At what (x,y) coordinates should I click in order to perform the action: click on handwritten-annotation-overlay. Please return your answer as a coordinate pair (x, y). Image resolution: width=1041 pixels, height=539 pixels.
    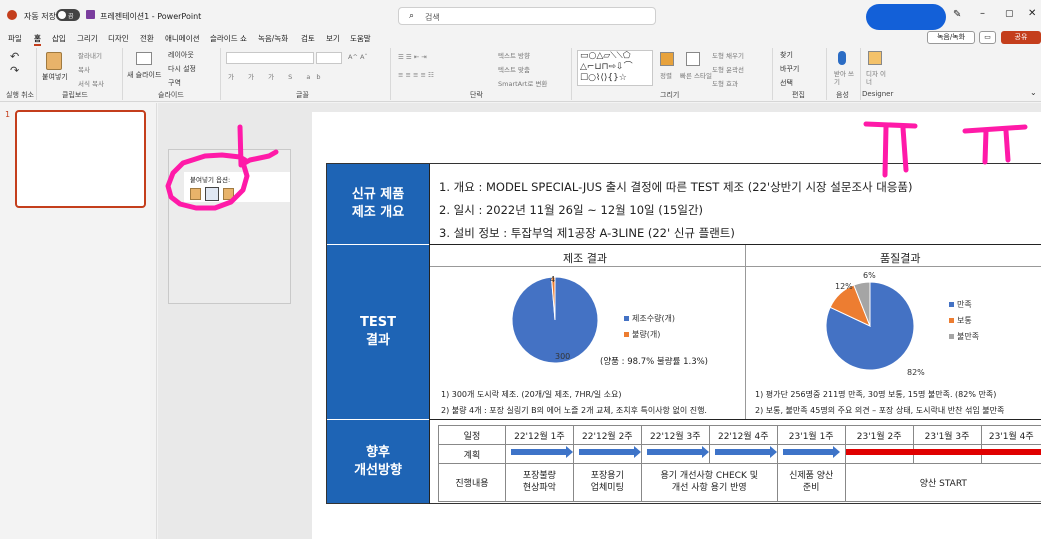
    Looking at the image, I should click on (596, 166).